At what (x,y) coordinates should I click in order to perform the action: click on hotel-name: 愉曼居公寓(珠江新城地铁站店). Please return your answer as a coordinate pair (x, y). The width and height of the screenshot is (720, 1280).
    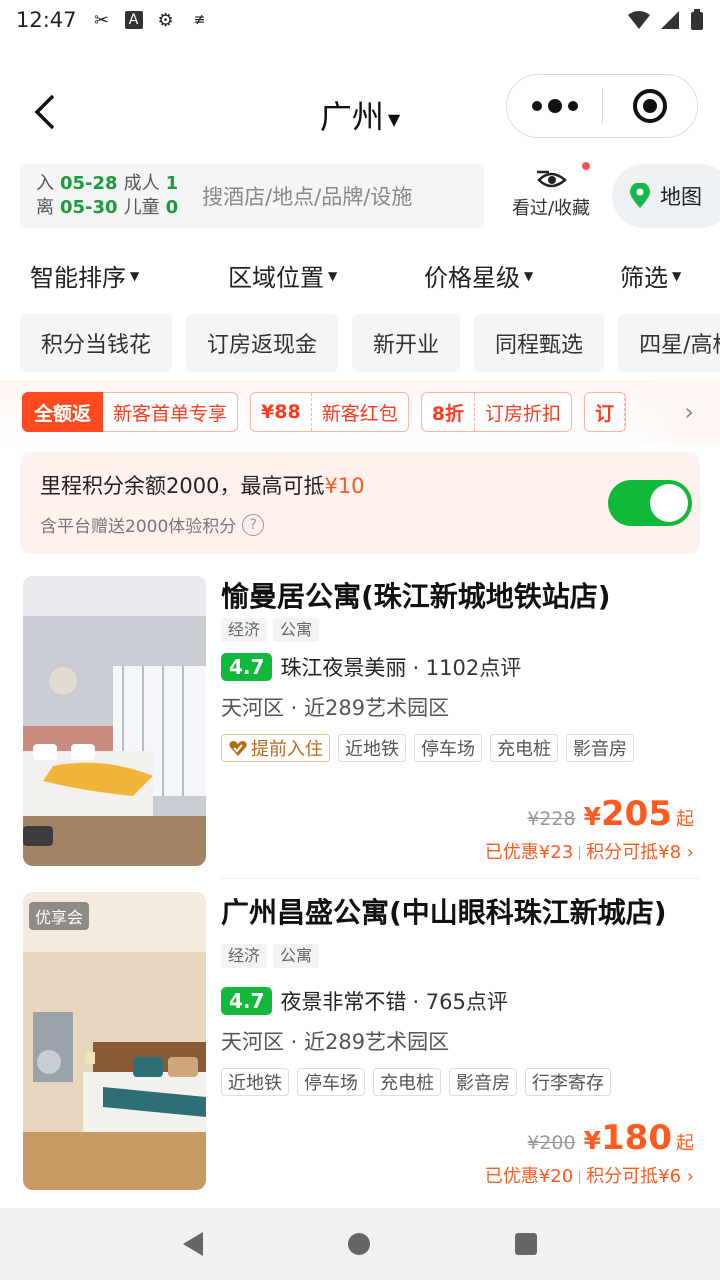
    Looking at the image, I should click on (461, 597).